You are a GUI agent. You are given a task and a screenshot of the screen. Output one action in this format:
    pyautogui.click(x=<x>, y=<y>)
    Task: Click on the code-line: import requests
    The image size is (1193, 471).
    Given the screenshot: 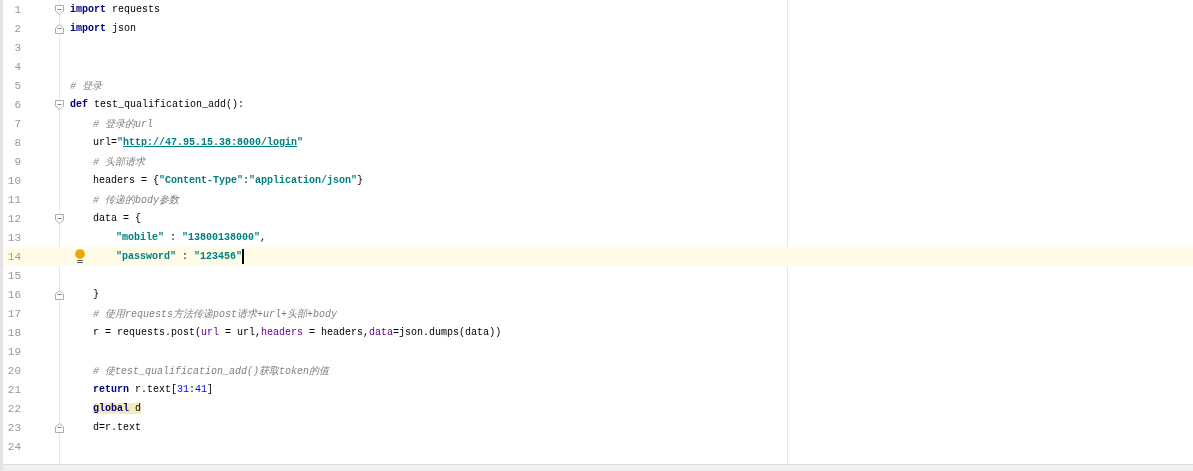 What is the action you would take?
    pyautogui.click(x=115, y=9)
    